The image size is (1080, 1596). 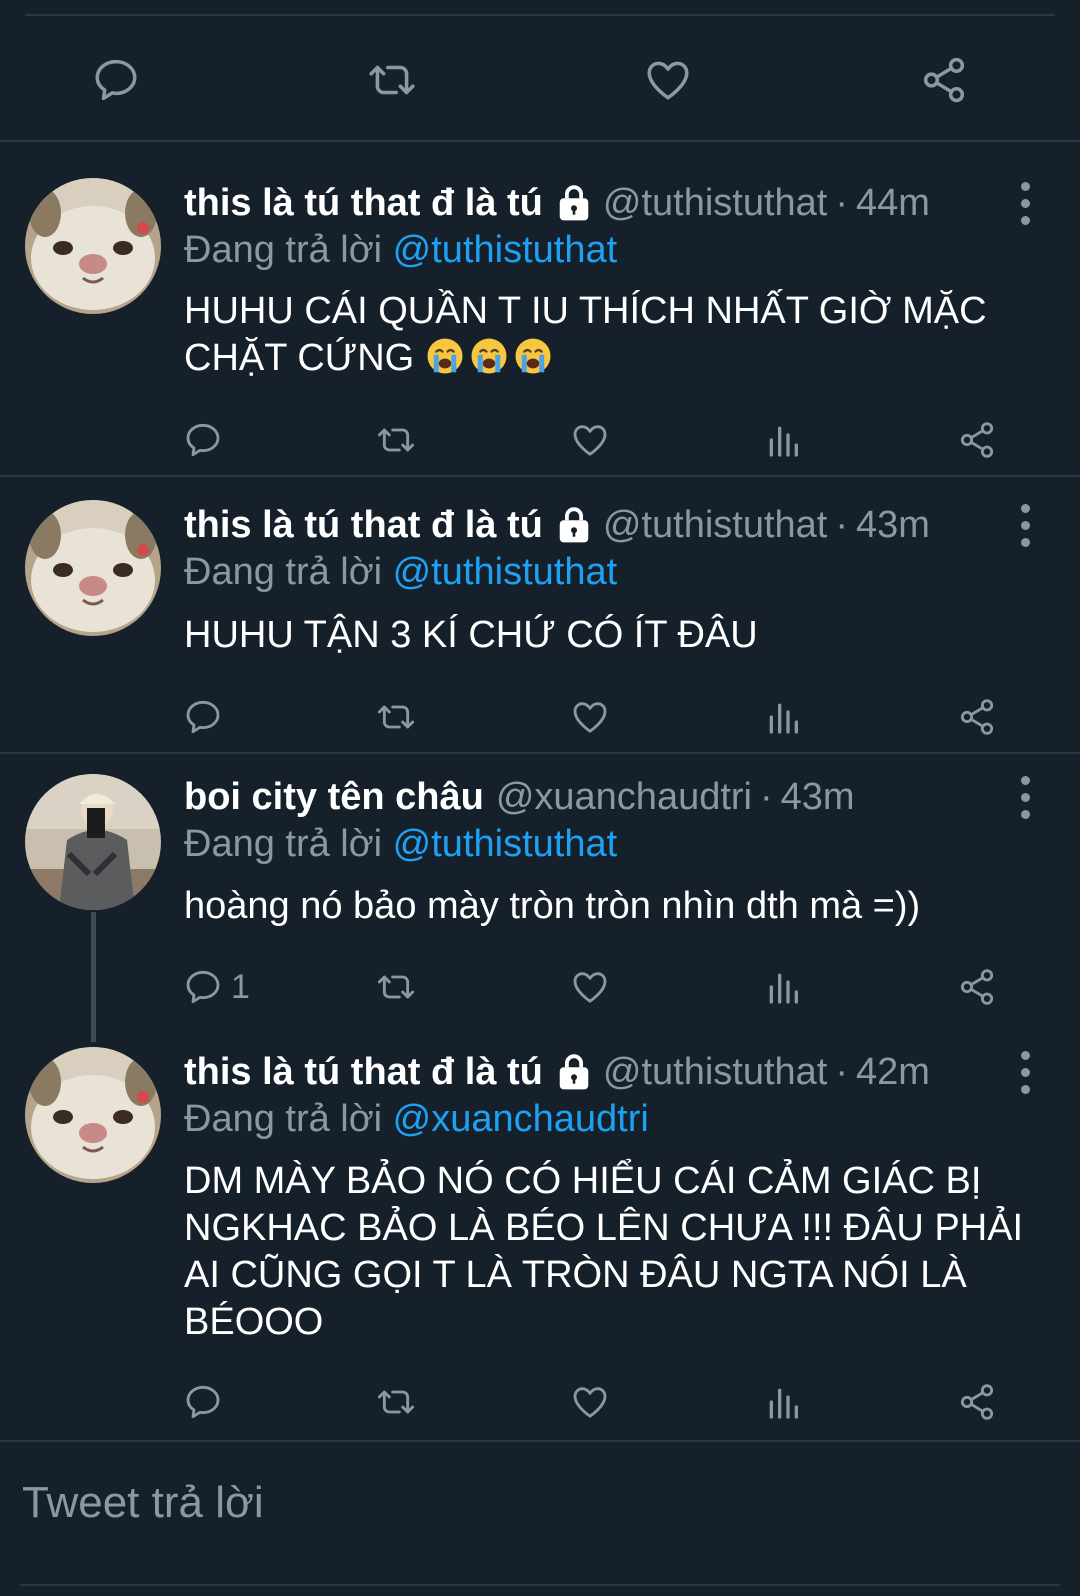 What do you see at coordinates (540, 987) in the screenshot?
I see `tweet-actions: 1` at bounding box center [540, 987].